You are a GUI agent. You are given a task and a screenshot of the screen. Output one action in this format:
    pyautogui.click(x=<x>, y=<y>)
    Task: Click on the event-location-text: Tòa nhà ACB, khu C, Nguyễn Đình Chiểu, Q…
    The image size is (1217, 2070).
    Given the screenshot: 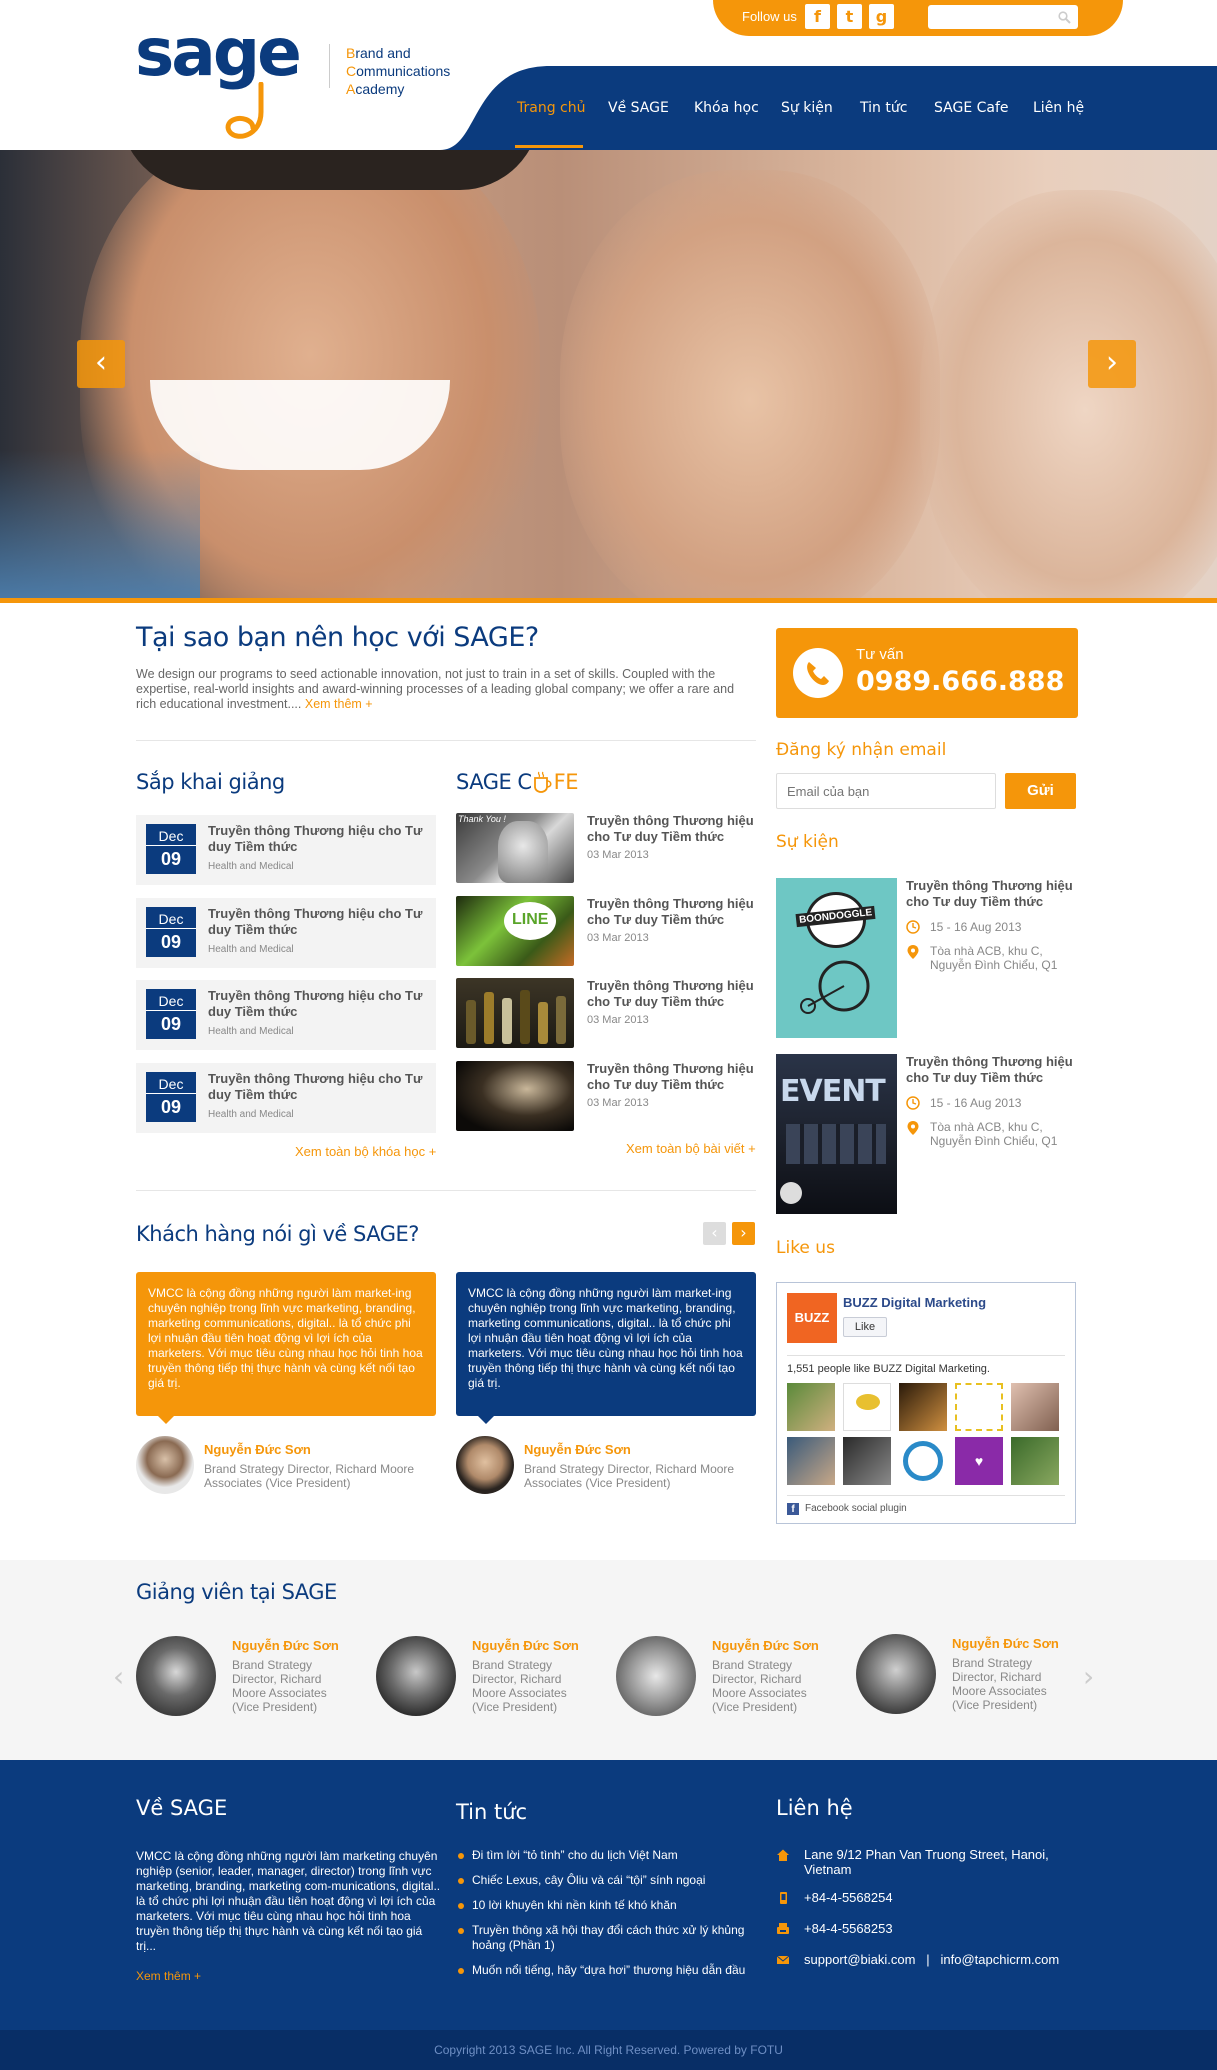 What is the action you would take?
    pyautogui.click(x=994, y=958)
    